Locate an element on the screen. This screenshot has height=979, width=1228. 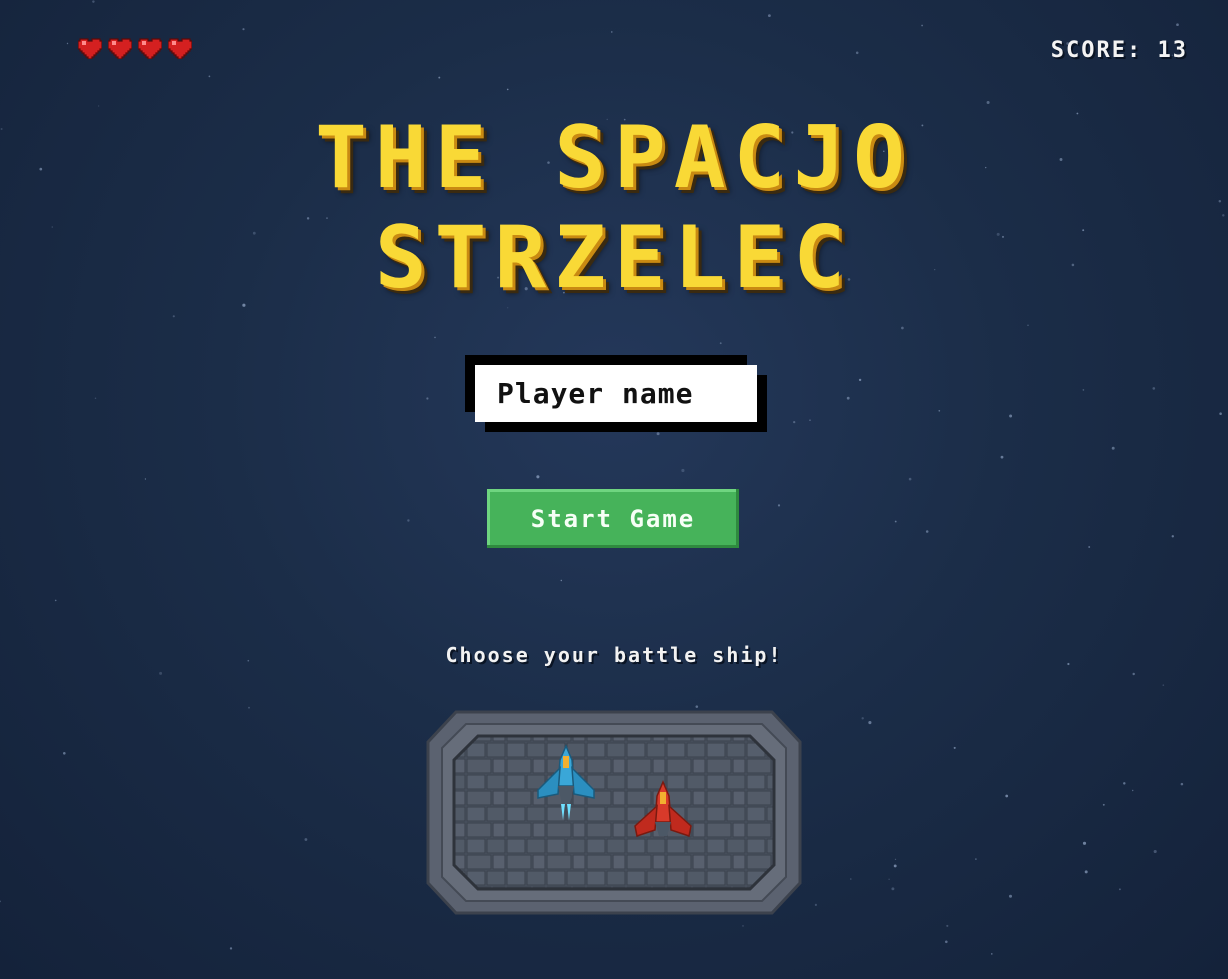
hangar-floor is located at coordinates (614, 812).